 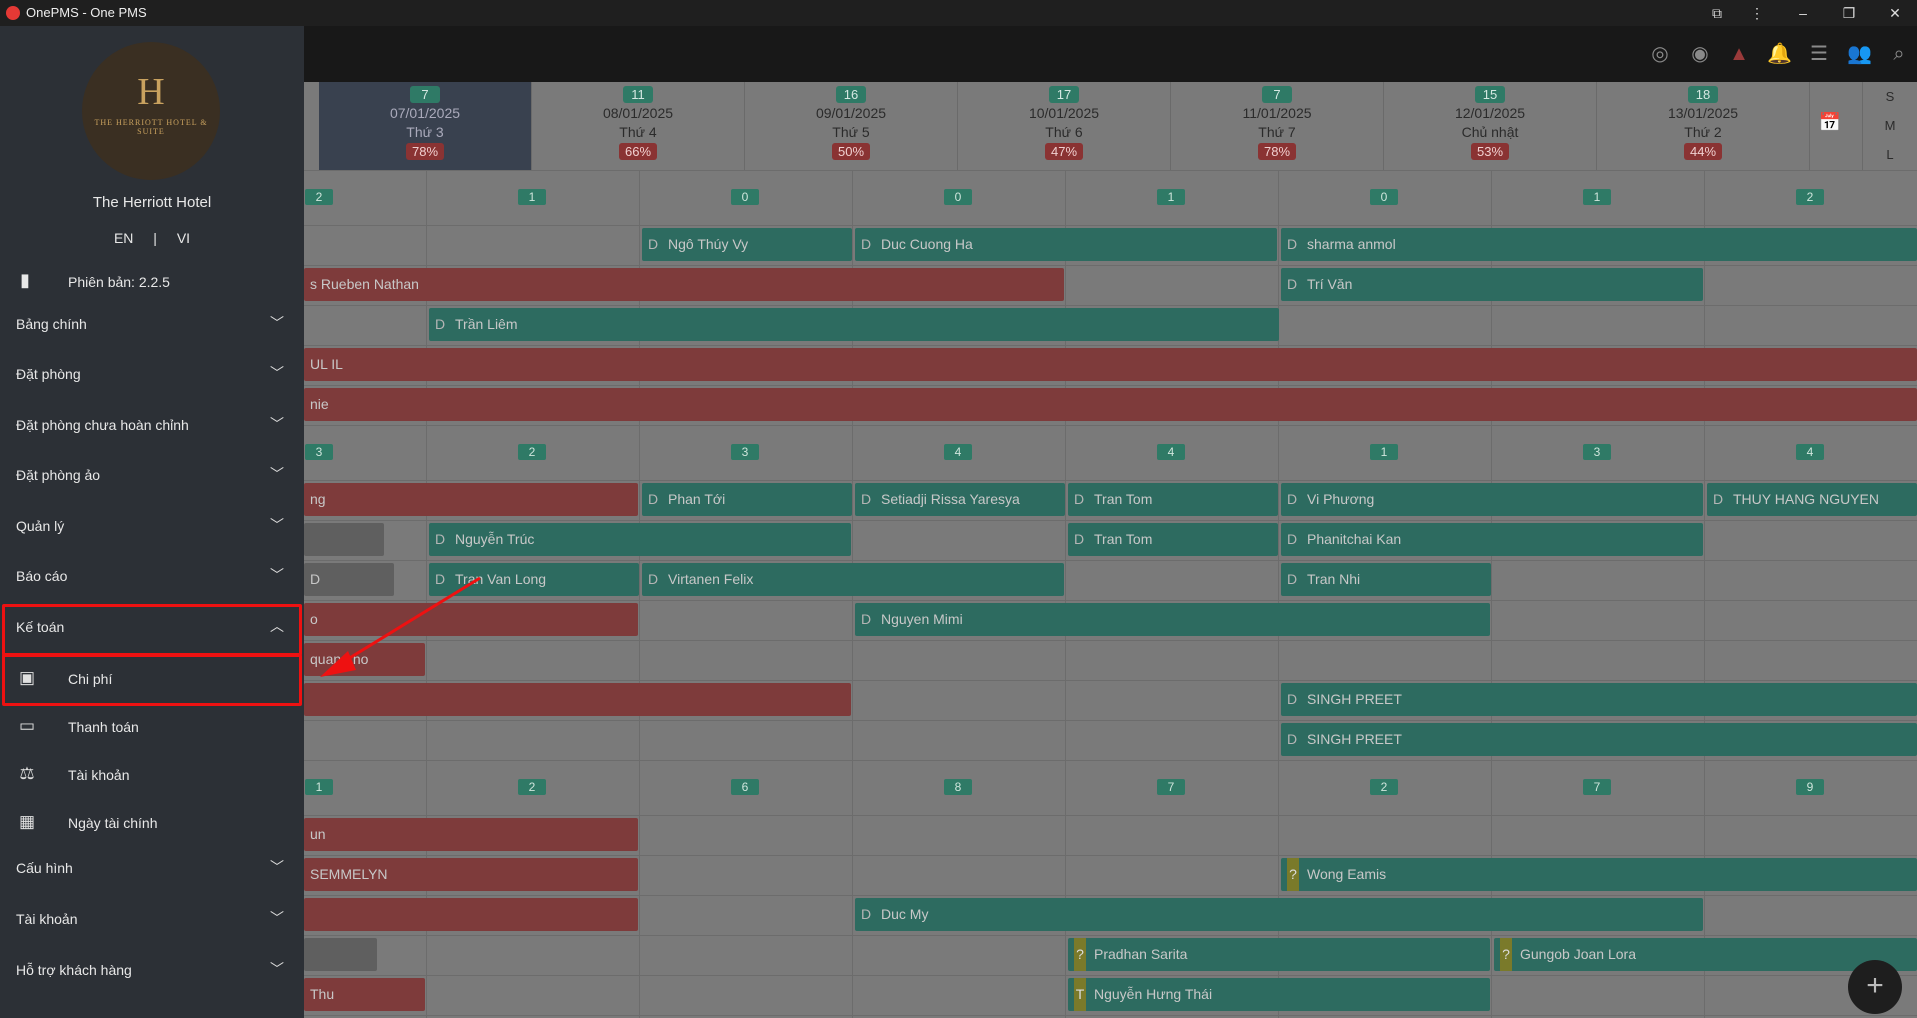 What do you see at coordinates (152, 476) in the screenshot?
I see `sidebar-menu-item: Đặt phòng ảo ﹀` at bounding box center [152, 476].